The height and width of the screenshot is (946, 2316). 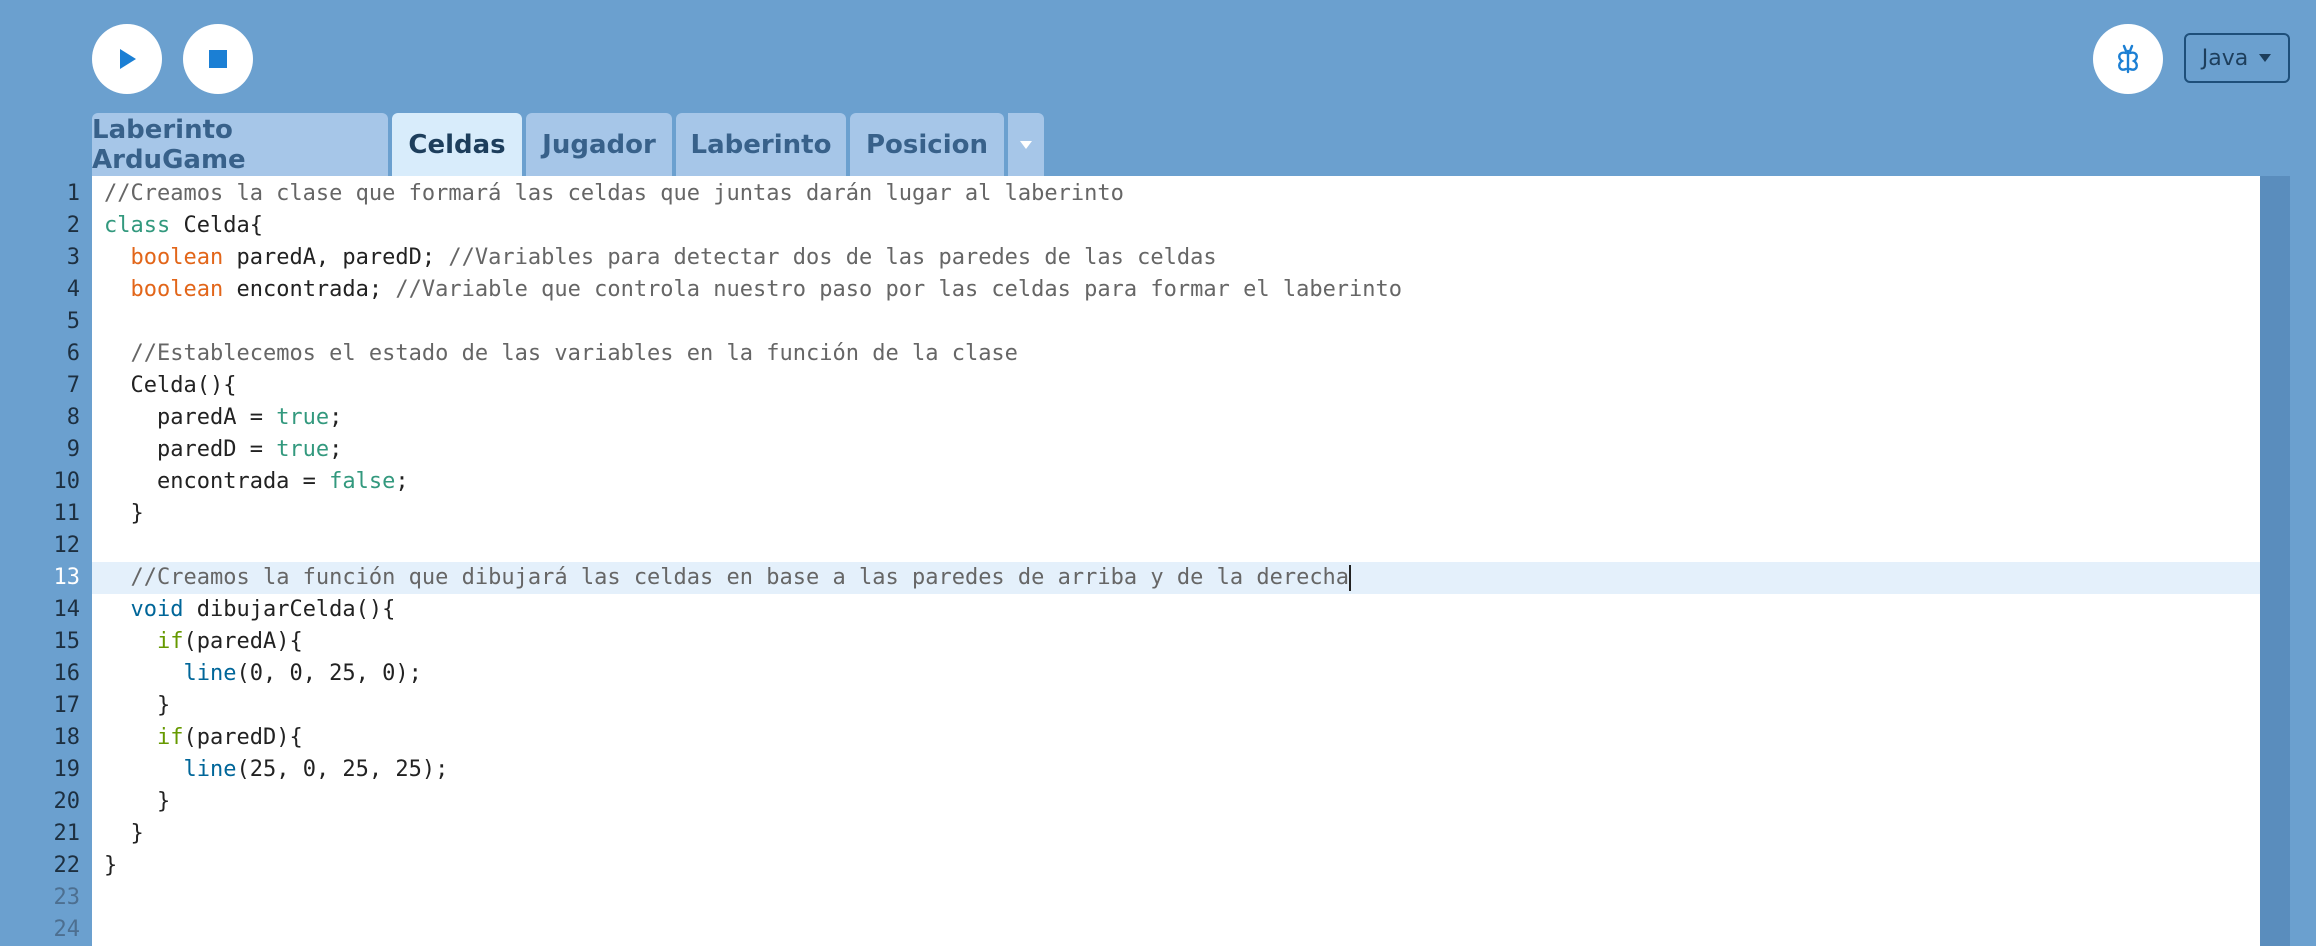 What do you see at coordinates (302, 673) in the screenshot?
I see `code-line: line(0, 0, 25, 0);` at bounding box center [302, 673].